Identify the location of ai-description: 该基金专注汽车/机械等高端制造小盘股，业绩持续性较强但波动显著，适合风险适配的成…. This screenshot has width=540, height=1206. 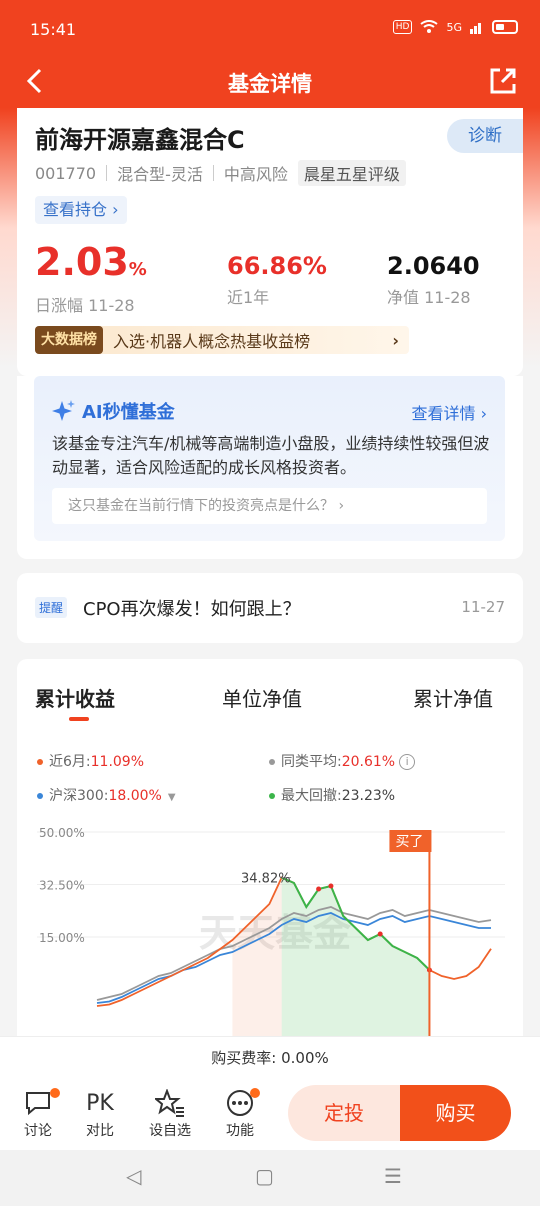
(271, 455).